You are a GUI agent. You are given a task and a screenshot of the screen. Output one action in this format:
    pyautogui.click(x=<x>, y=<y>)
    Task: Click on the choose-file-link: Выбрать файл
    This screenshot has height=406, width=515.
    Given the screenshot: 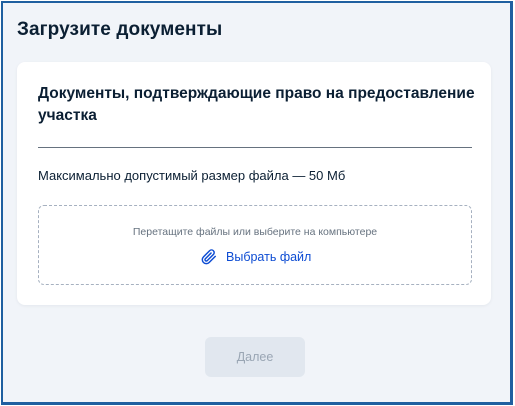 What is the action you would take?
    pyautogui.click(x=256, y=257)
    